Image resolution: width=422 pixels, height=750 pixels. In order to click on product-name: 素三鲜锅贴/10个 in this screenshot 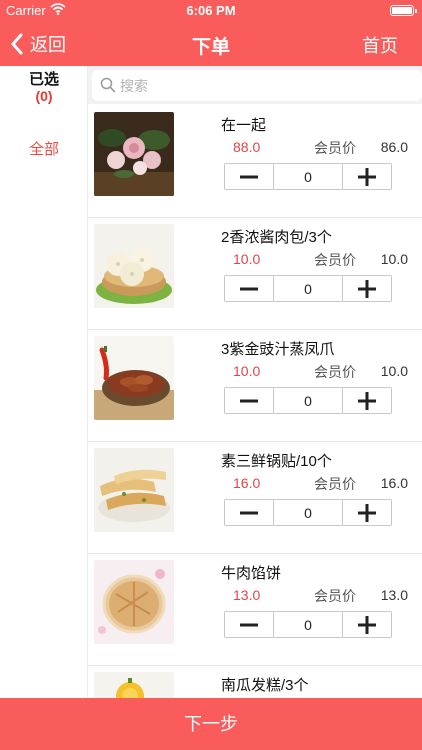, I will do `click(276, 461)`.